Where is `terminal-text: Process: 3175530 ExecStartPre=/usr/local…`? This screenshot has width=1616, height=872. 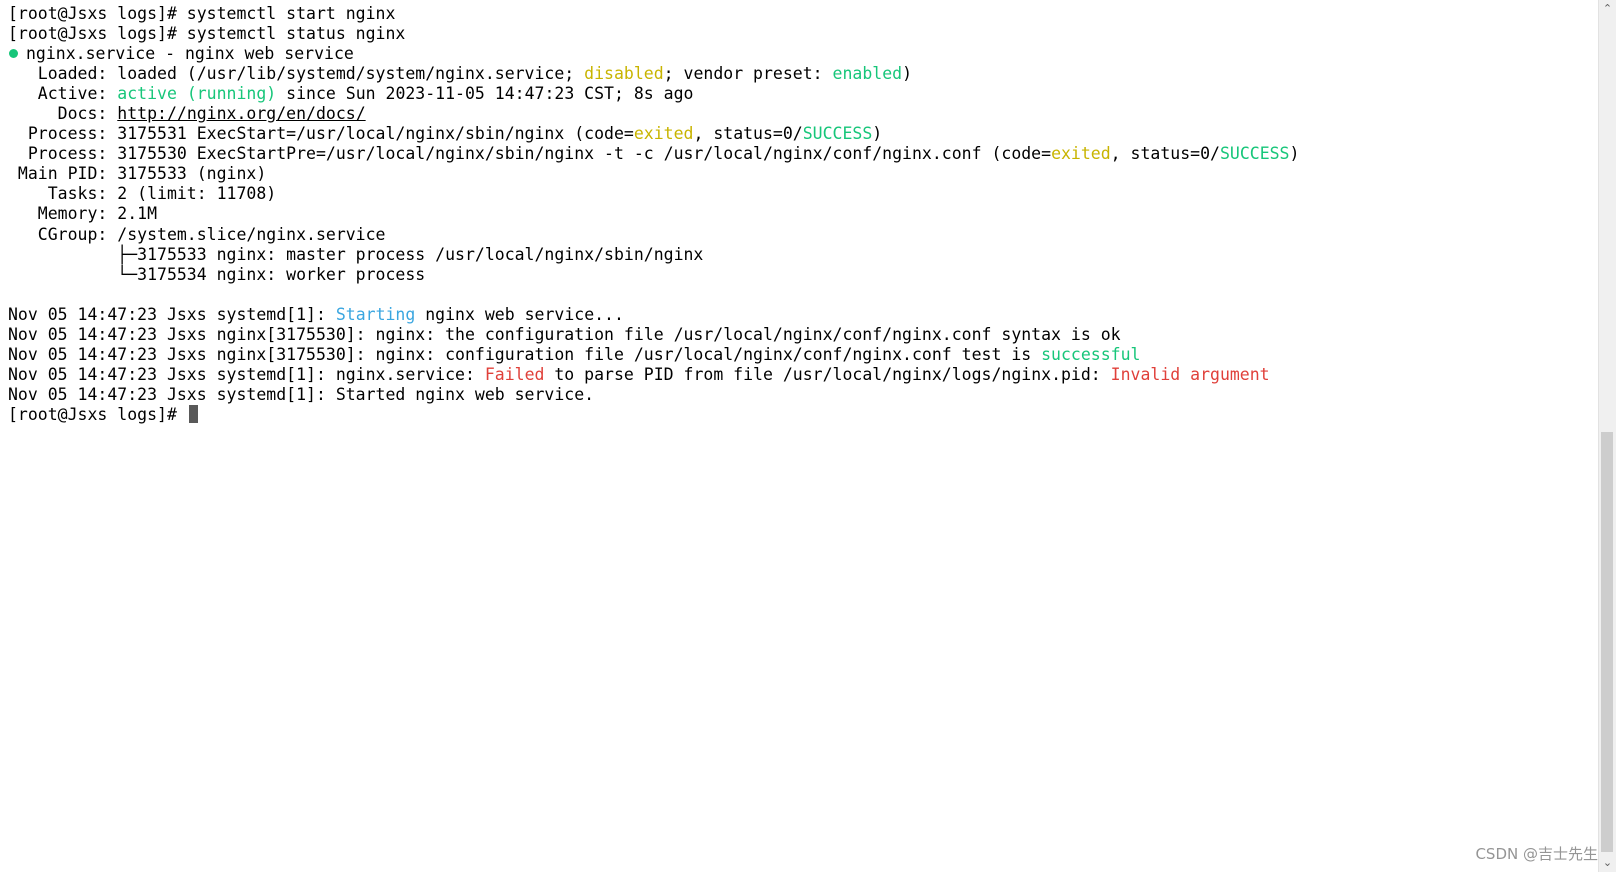
terminal-text: Process: 3175530 ExecStartPre=/usr/local… is located at coordinates (530, 154).